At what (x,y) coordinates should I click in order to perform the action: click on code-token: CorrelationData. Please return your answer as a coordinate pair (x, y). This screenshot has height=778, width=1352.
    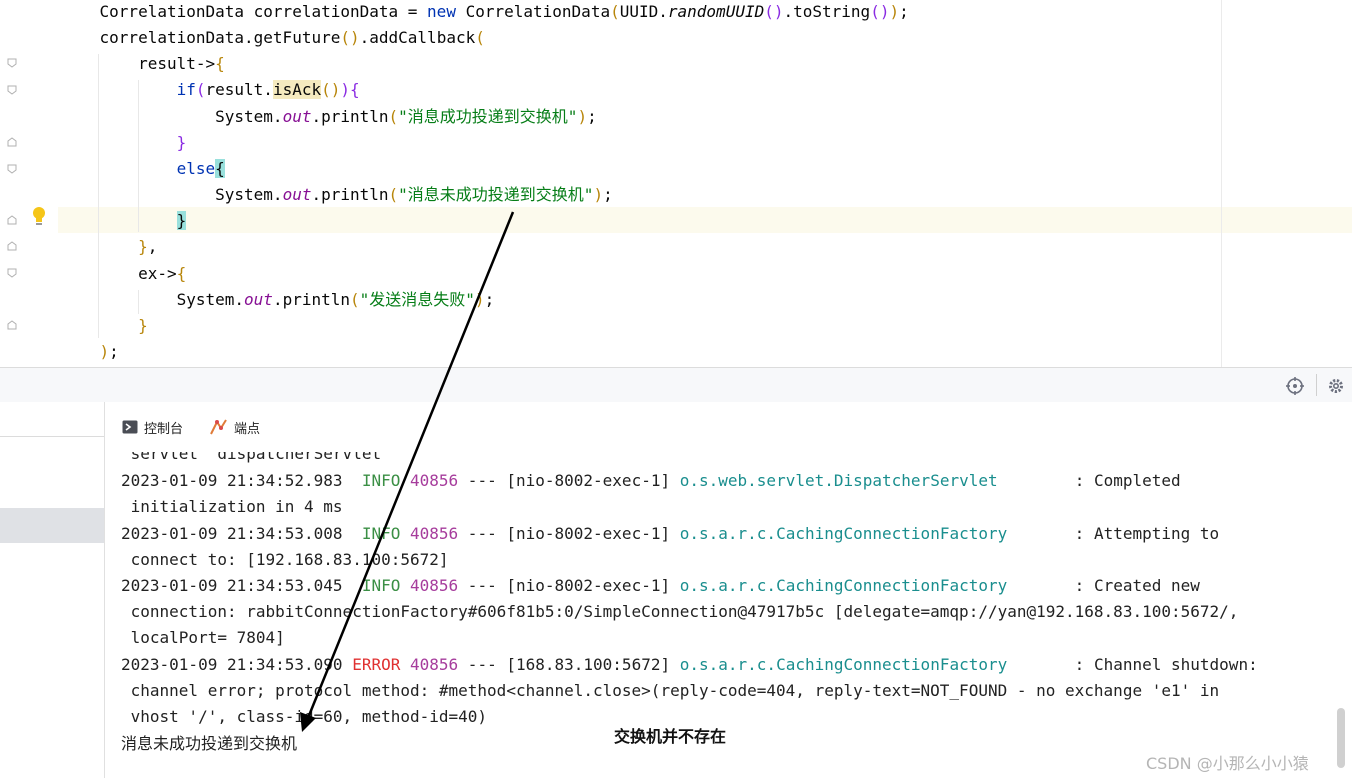
    Looking at the image, I should click on (533, 11).